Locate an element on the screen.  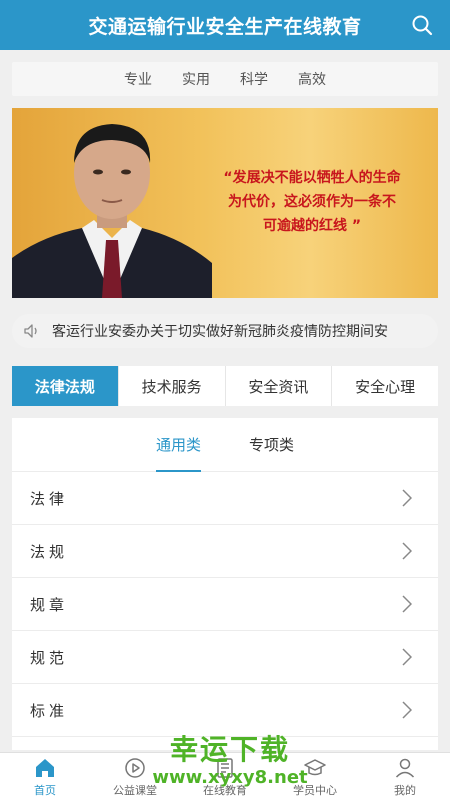
category-tabs: 法律法规 技术服务 安全资讯 安全心理 is located at coordinates (225, 386).